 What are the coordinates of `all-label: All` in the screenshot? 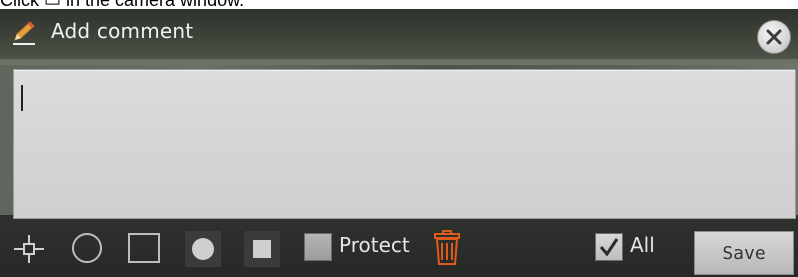 It's located at (642, 245).